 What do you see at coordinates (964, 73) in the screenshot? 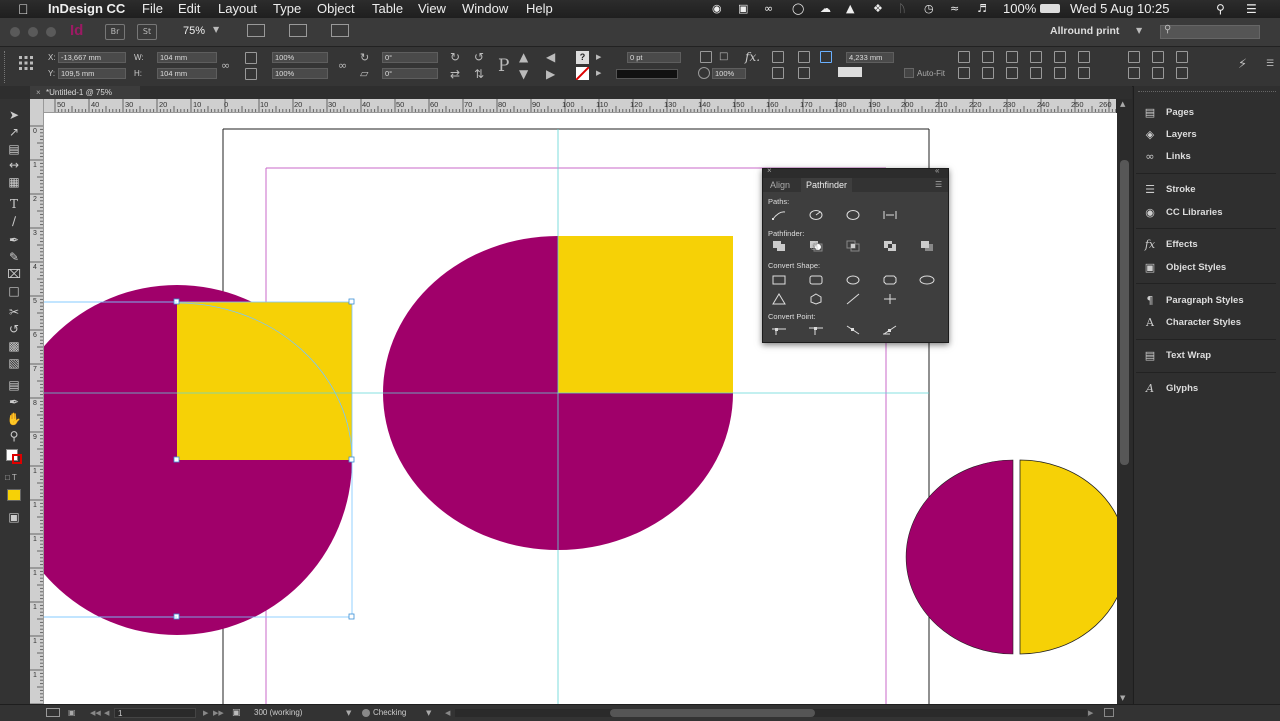
I see `distribute-left-icon` at bounding box center [964, 73].